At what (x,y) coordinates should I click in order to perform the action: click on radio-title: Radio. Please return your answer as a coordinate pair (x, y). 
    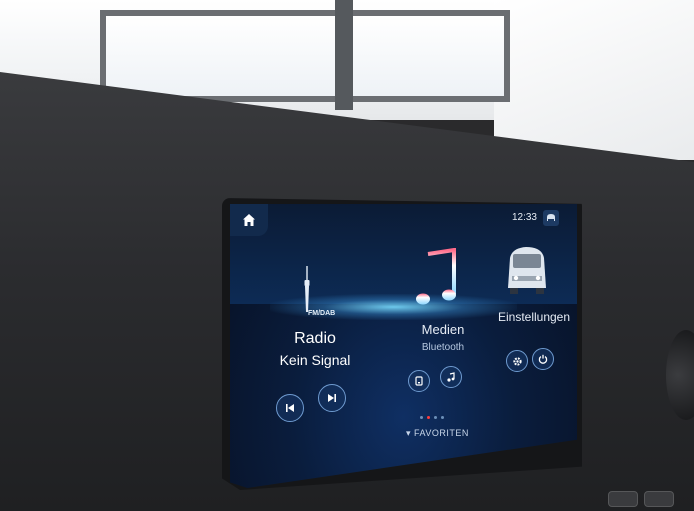
    Looking at the image, I should click on (315, 339).